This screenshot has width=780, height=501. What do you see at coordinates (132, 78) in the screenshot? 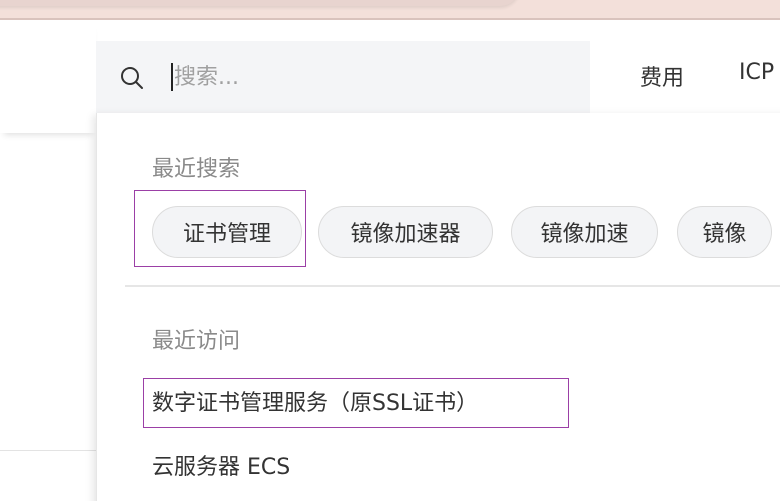
I see `search-icon` at bounding box center [132, 78].